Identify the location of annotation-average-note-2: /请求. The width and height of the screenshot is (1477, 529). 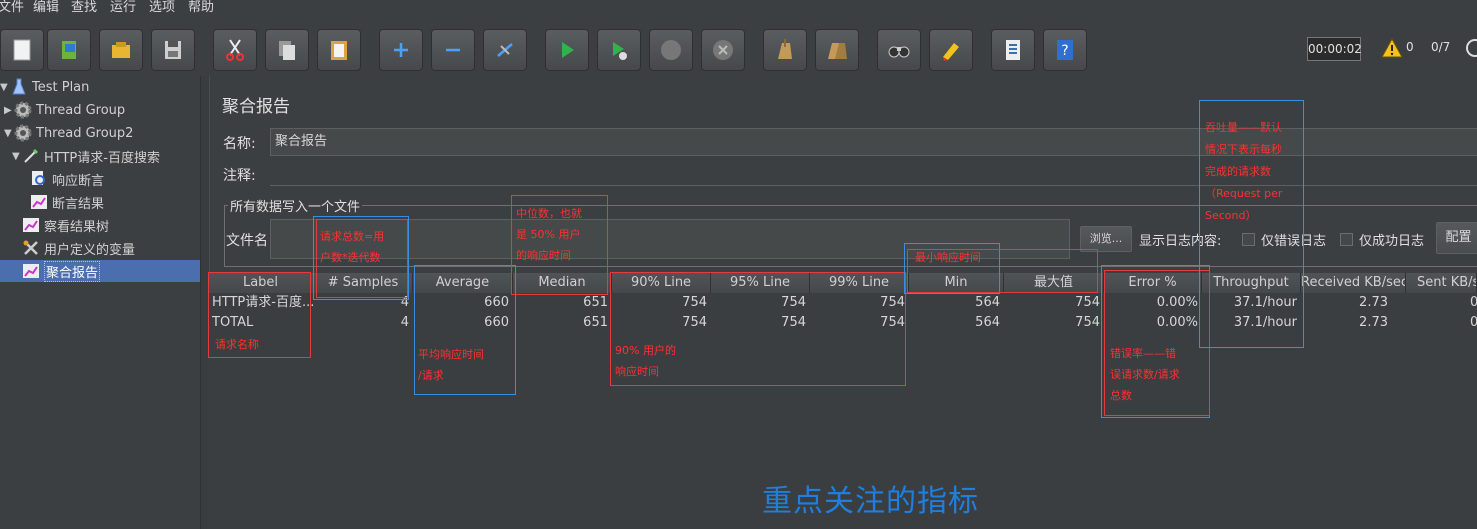
(431, 375).